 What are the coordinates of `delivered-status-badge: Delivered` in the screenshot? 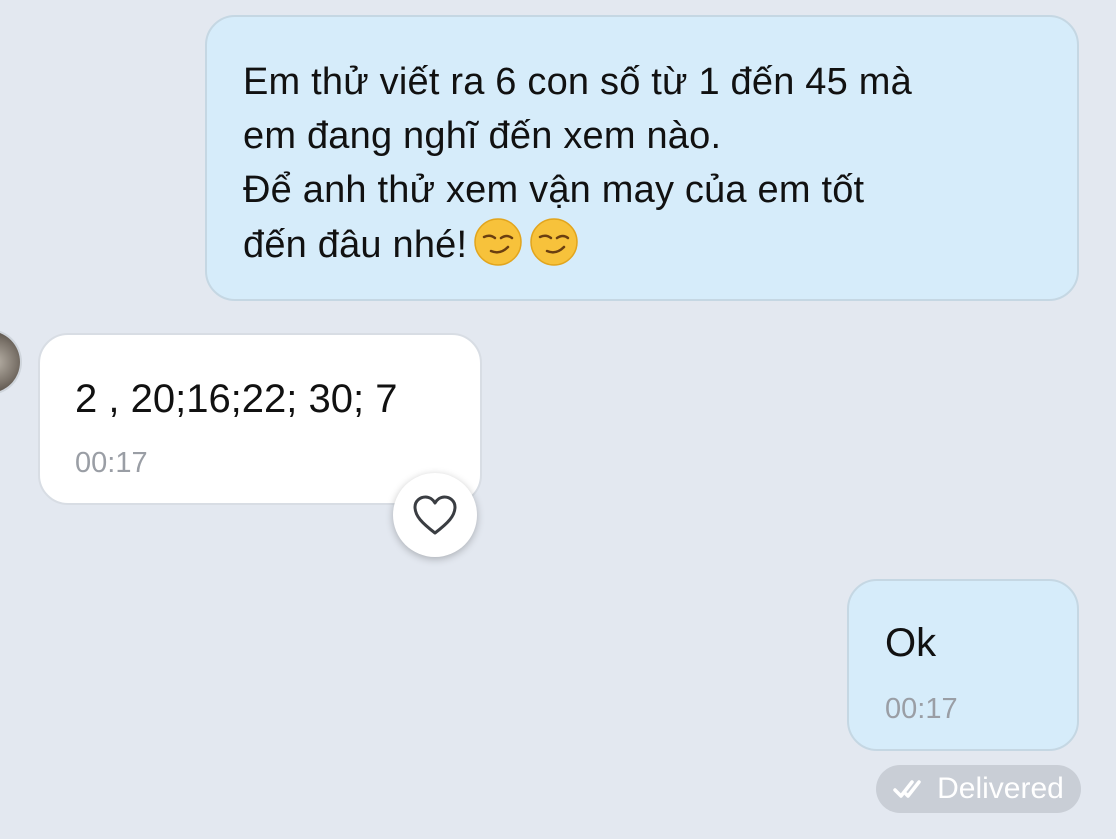 It's located at (978, 789).